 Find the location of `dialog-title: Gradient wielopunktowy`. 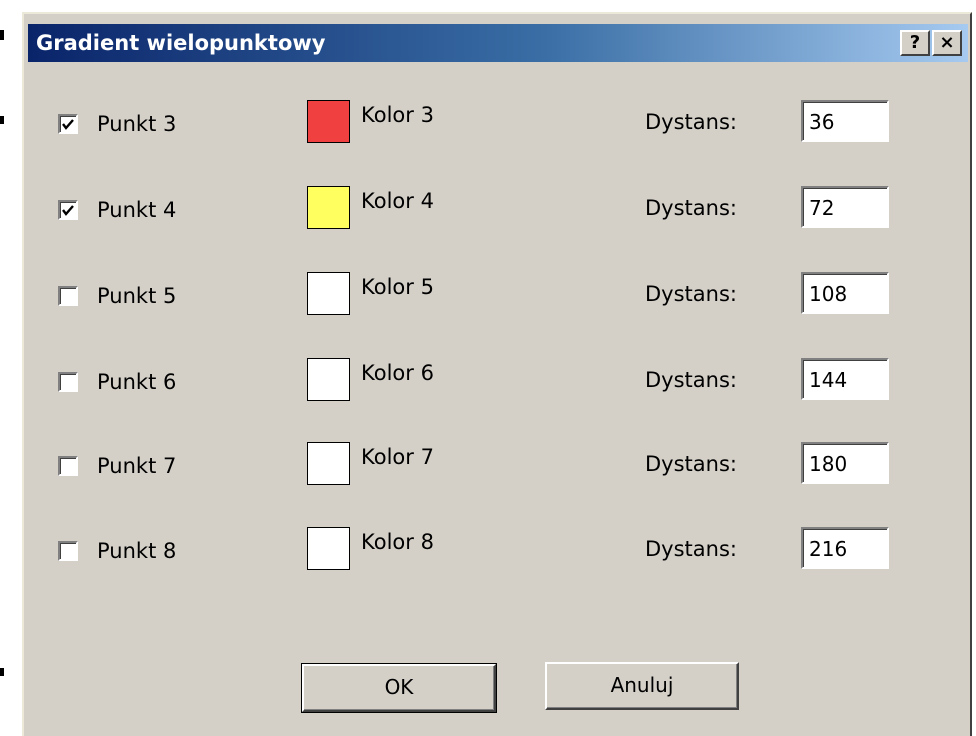

dialog-title: Gradient wielopunktowy is located at coordinates (181, 43).